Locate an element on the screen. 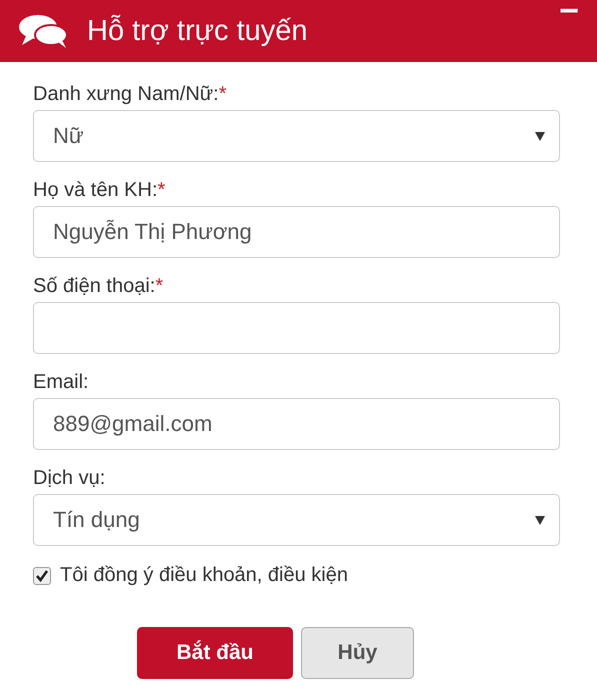  chat-icon is located at coordinates (43, 31).